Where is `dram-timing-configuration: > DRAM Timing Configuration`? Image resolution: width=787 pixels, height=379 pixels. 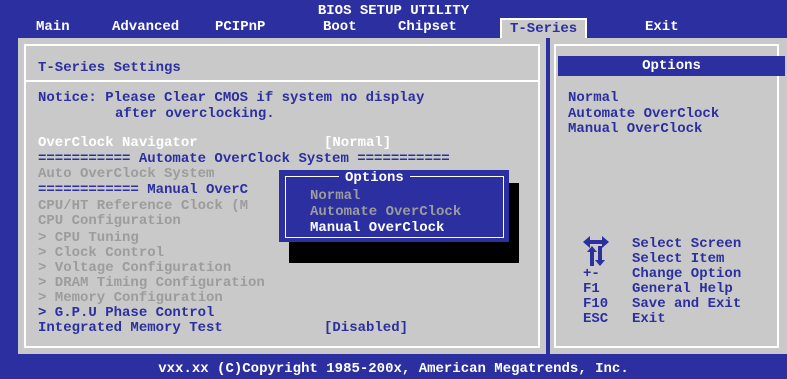
dram-timing-configuration: > DRAM Timing Configuration is located at coordinates (151, 283).